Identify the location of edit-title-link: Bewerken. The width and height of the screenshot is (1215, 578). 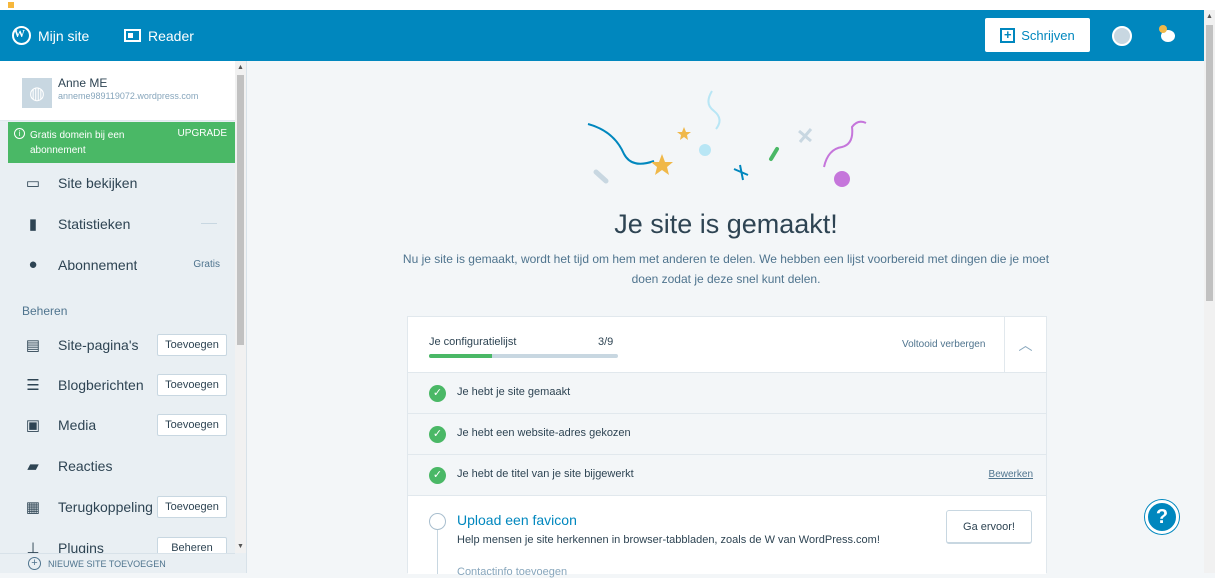
(1011, 474).